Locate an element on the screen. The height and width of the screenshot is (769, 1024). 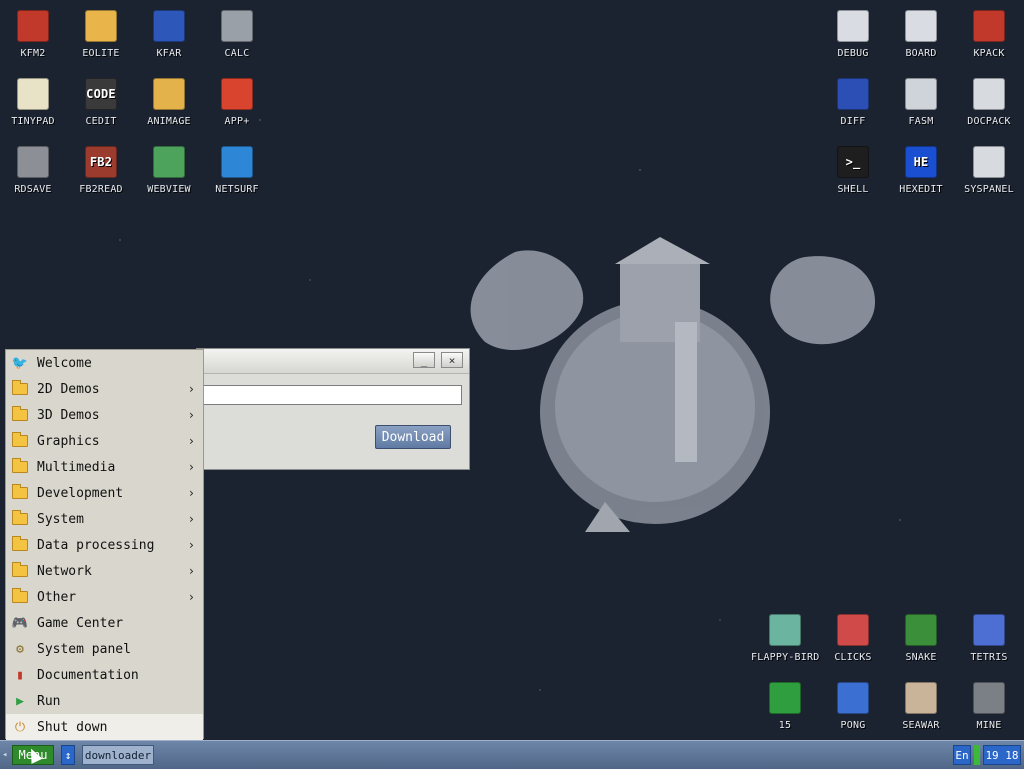
desktop-icon-netsurf: NETSURF is located at coordinates (237, 170).